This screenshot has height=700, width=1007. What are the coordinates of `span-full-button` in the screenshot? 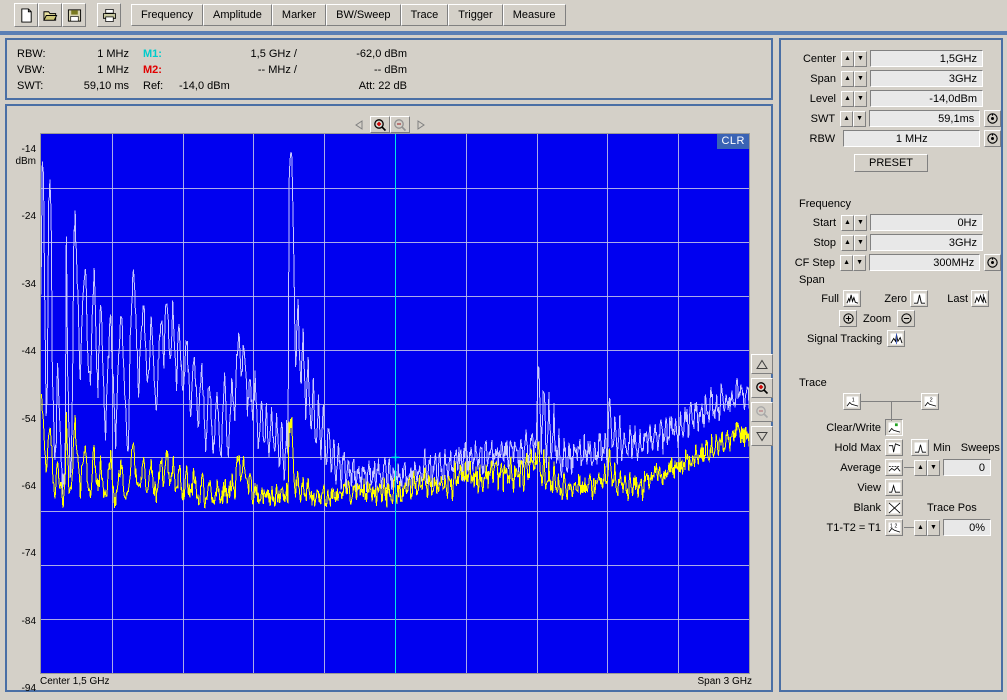 It's located at (852, 298).